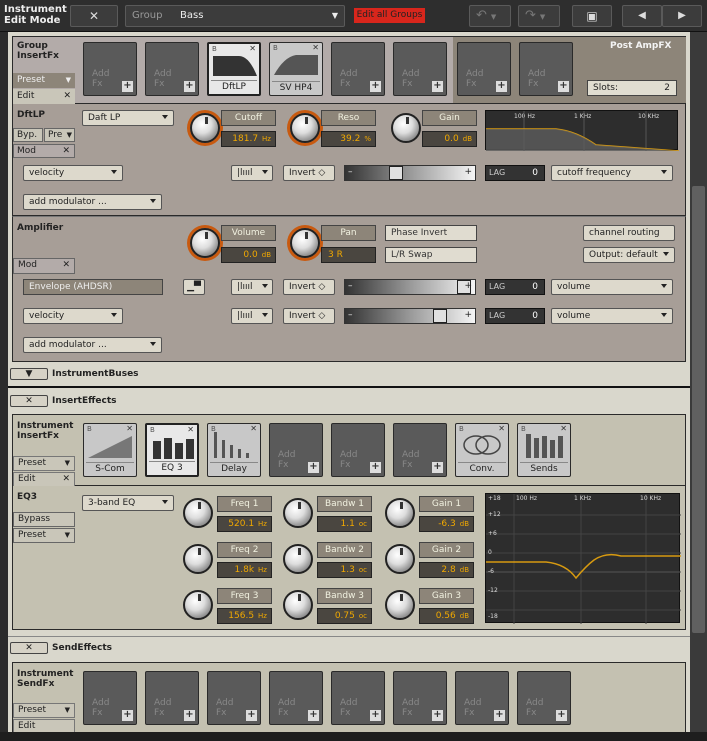 The height and width of the screenshot is (741, 707). What do you see at coordinates (205, 243) in the screenshot?
I see `volume-knob` at bounding box center [205, 243].